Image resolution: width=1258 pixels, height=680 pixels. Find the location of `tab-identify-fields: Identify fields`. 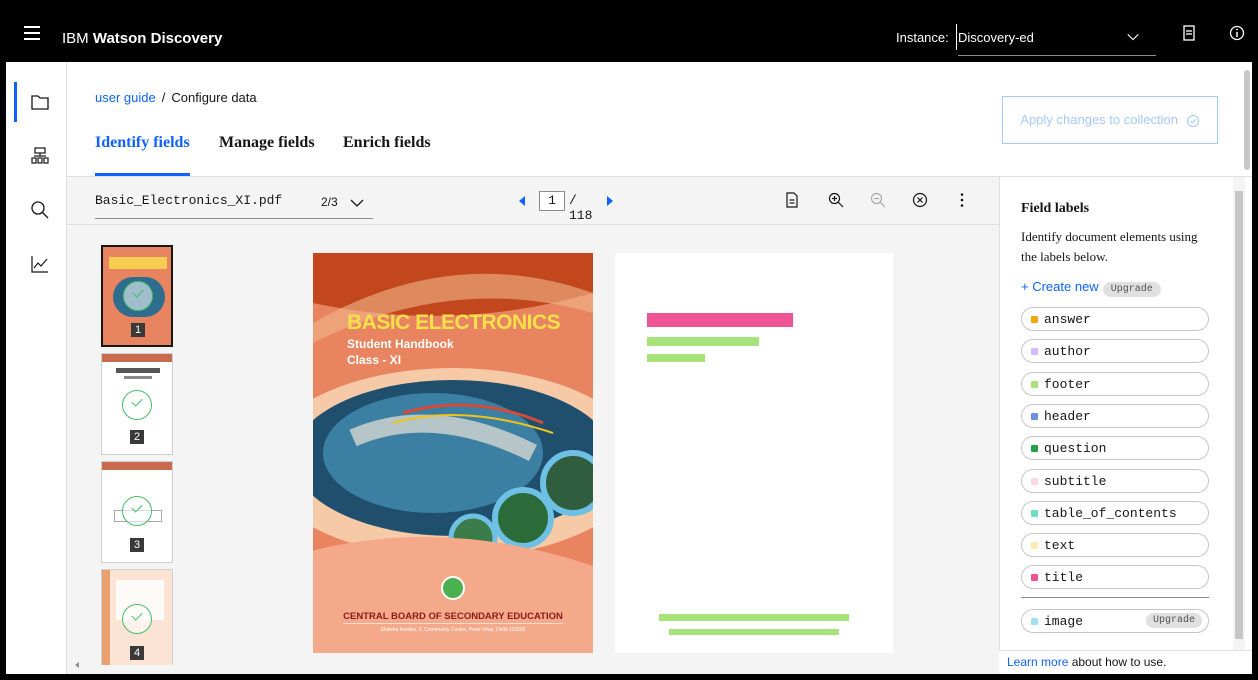

tab-identify-fields: Identify fields is located at coordinates (142, 151).